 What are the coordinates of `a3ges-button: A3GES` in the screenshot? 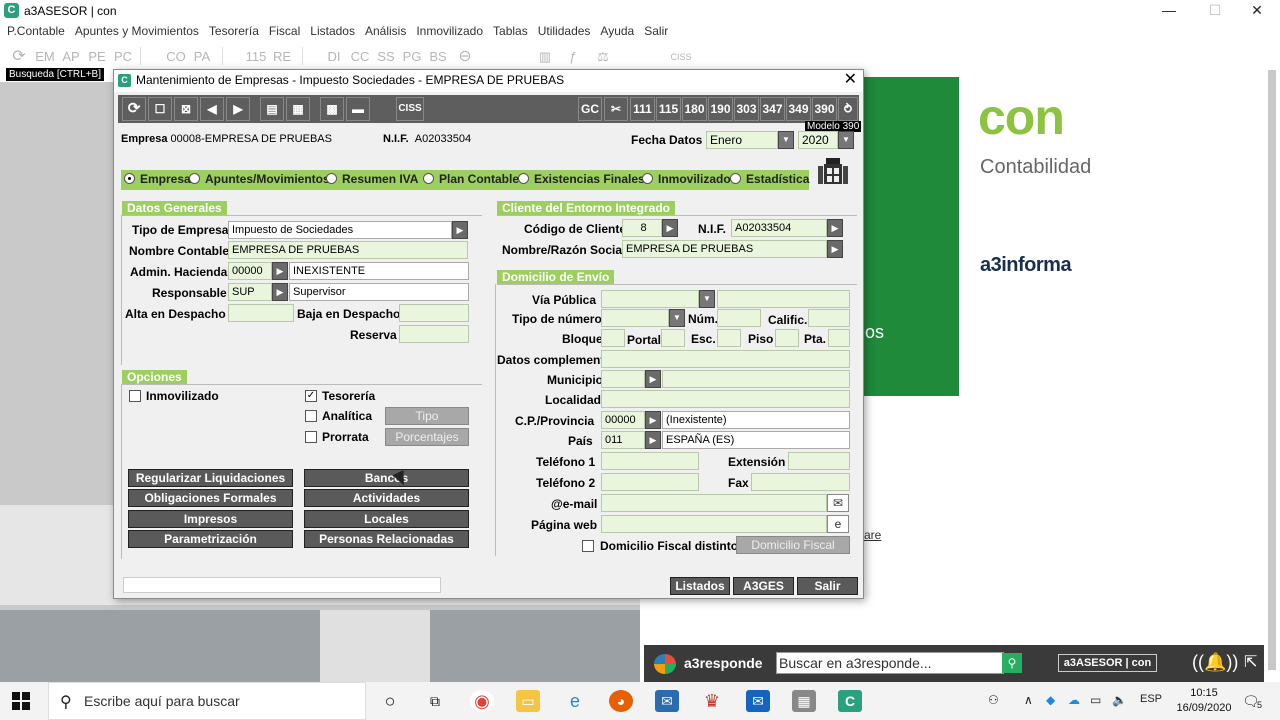 It's located at (763, 586).